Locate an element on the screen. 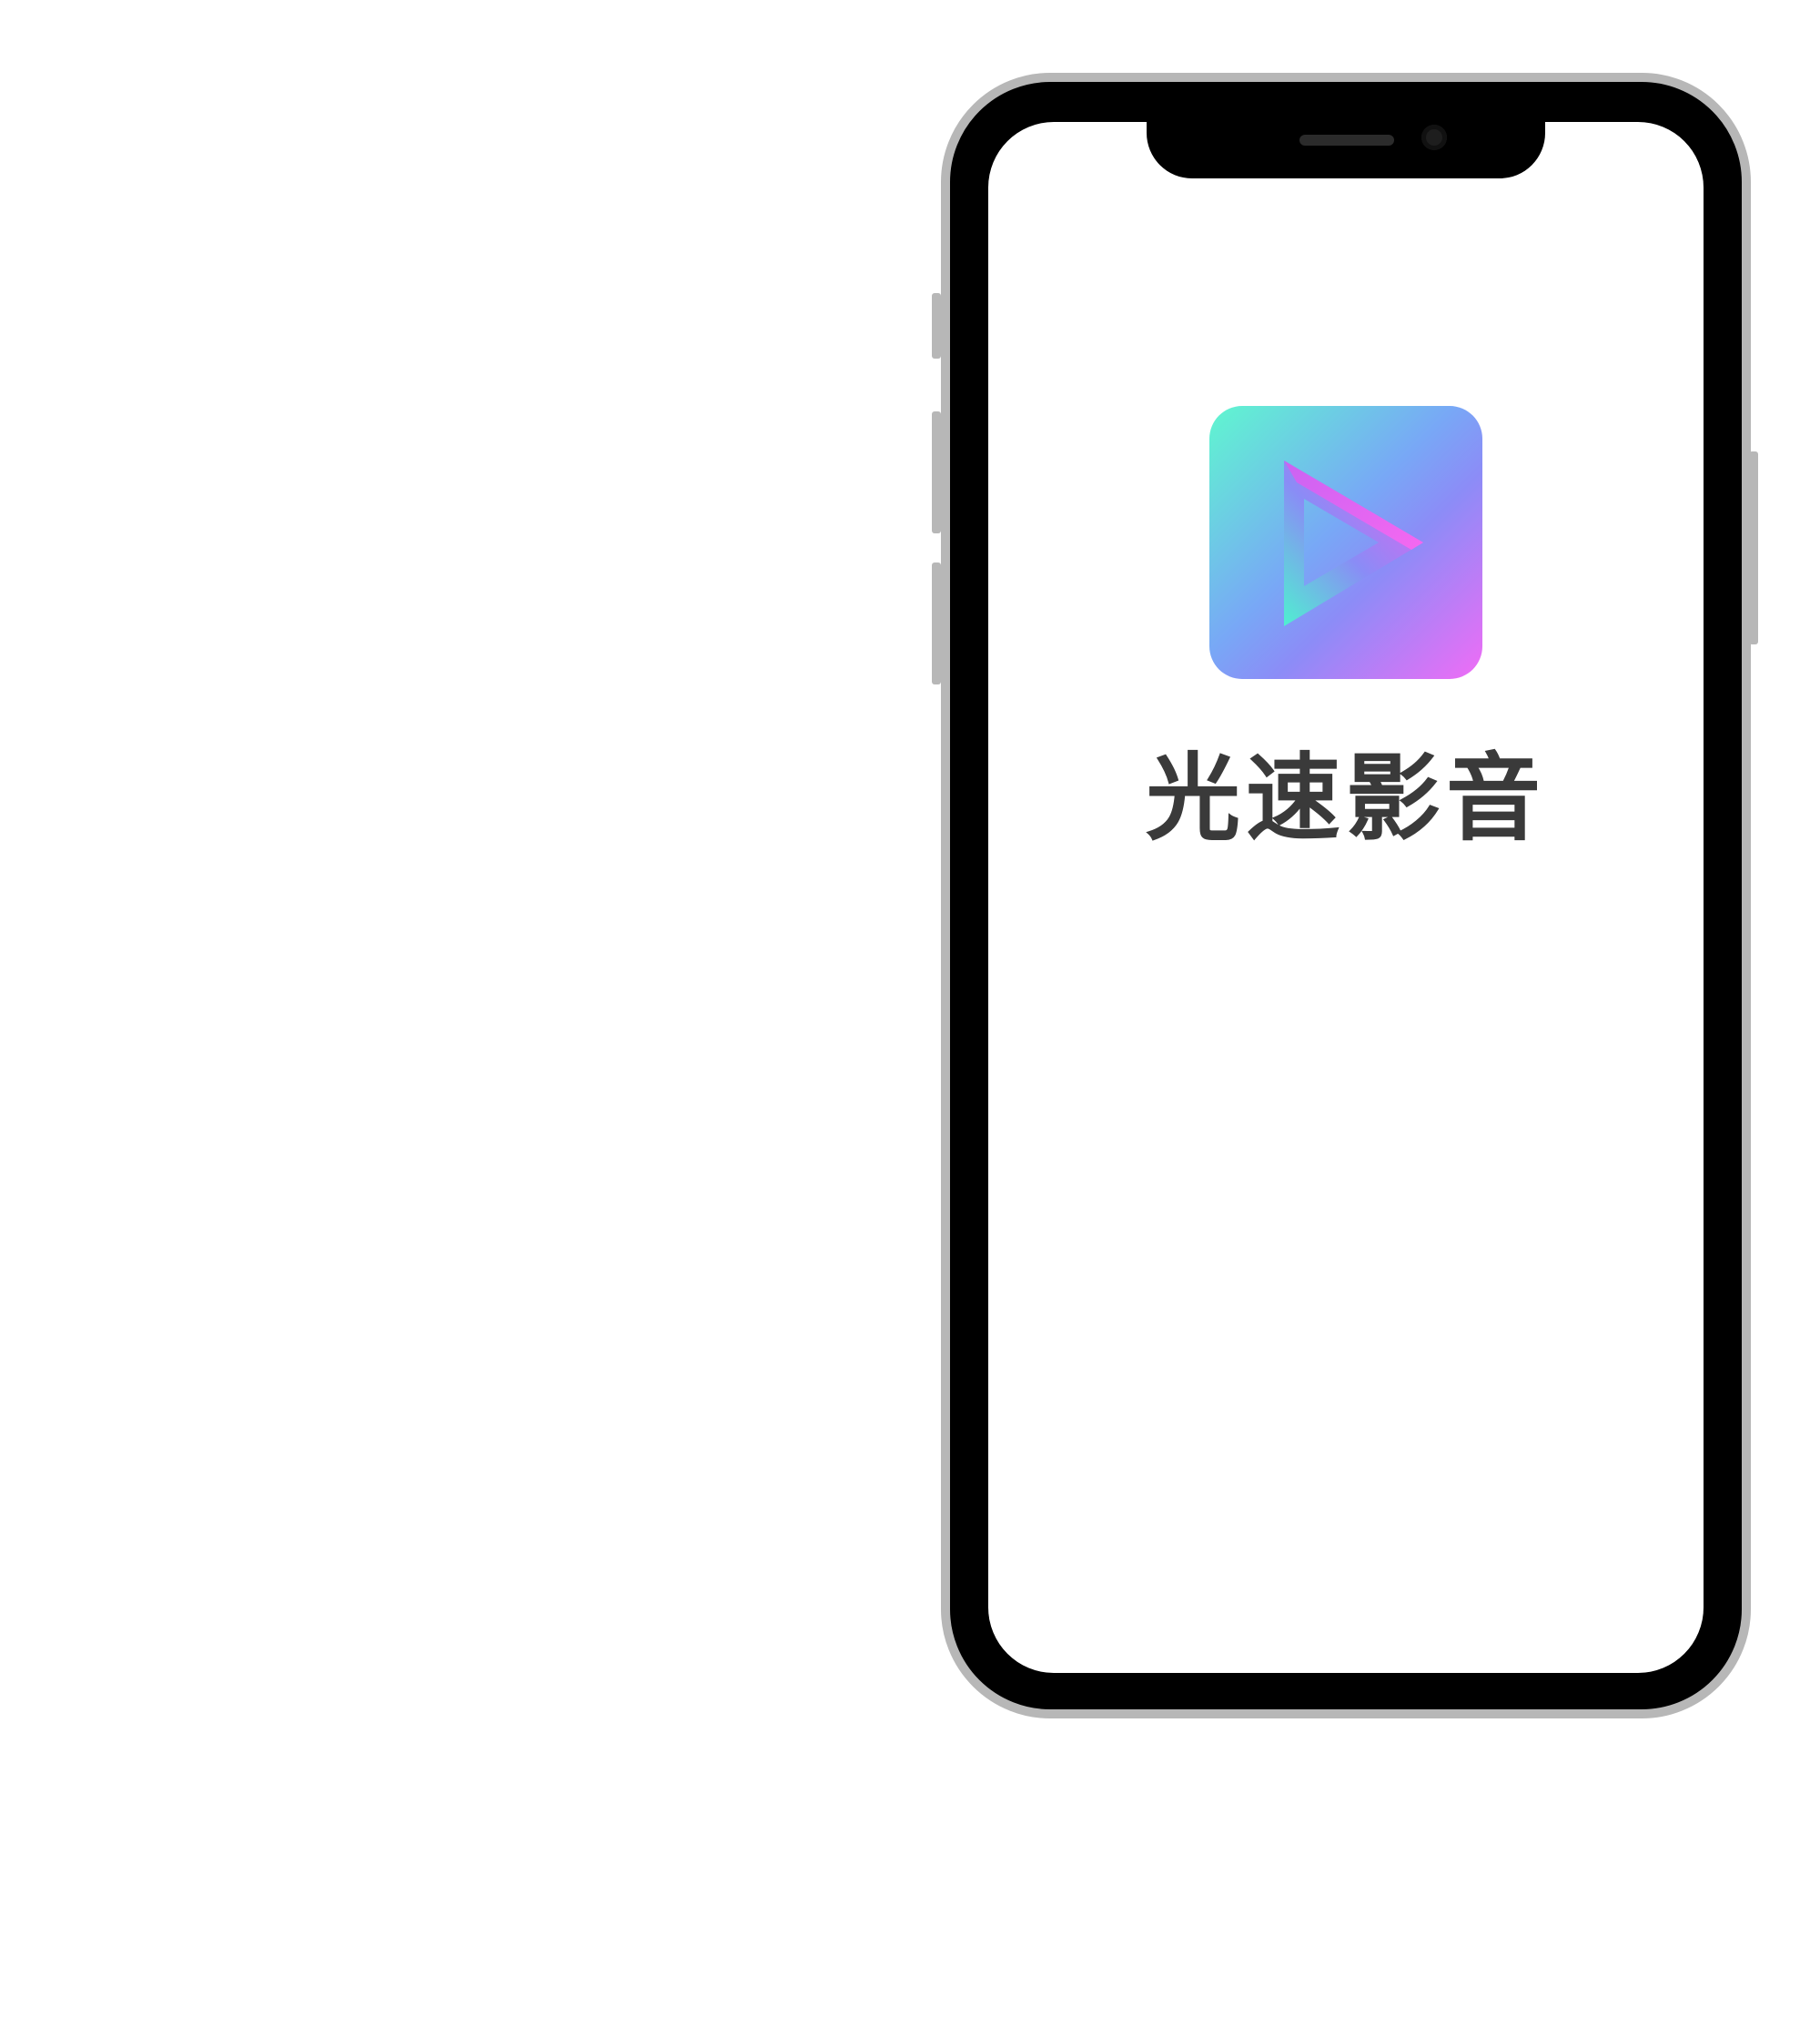 The image size is (1820, 2017). volume-down-button is located at coordinates (937, 623).